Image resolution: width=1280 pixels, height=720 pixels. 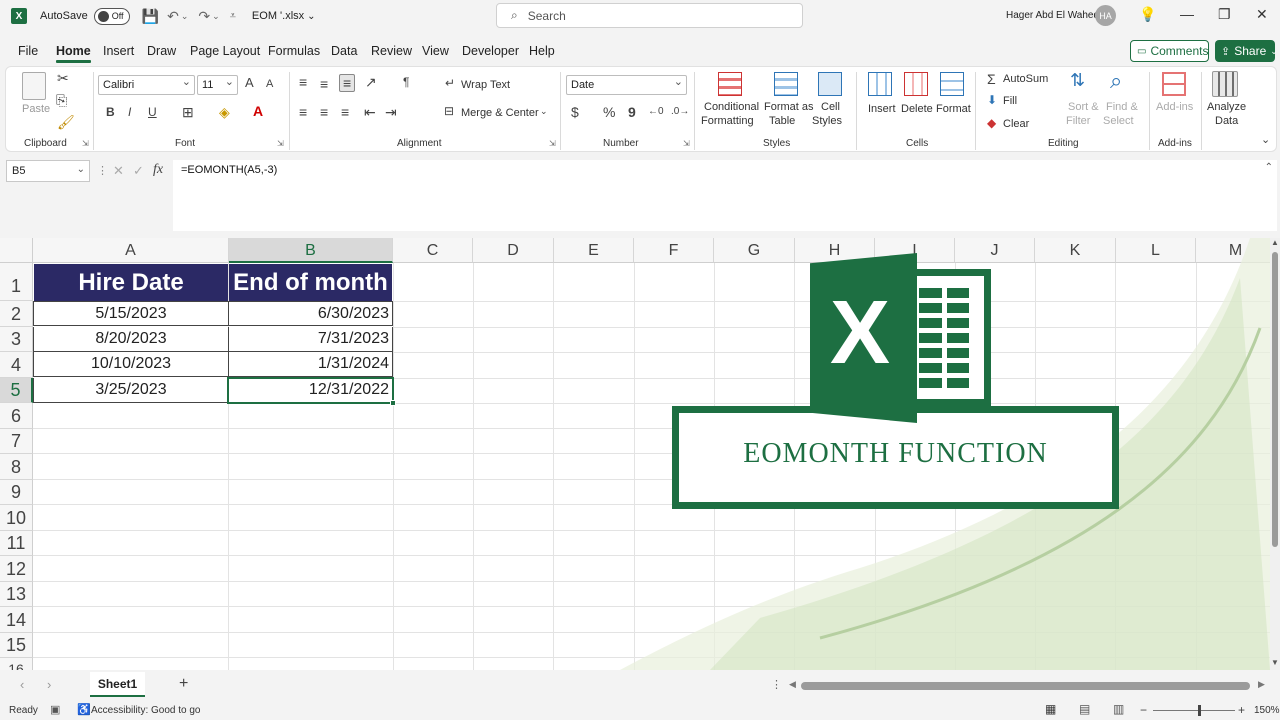 I want to click on scroll-left-icon: ◀, so click(x=792, y=684).